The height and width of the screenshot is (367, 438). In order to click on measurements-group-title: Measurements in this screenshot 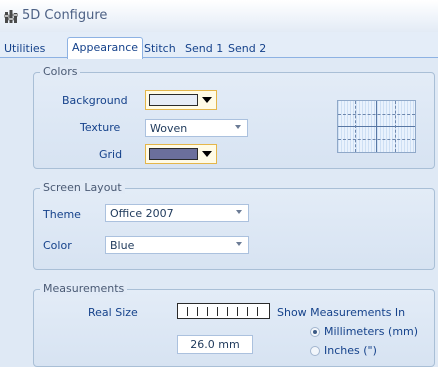, I will do `click(84, 288)`.